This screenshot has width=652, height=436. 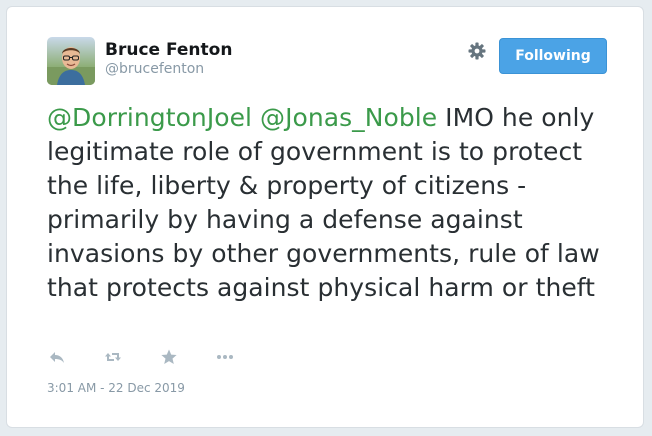 I want to click on mention-link: @DorringtonJoel, so click(x=149, y=117).